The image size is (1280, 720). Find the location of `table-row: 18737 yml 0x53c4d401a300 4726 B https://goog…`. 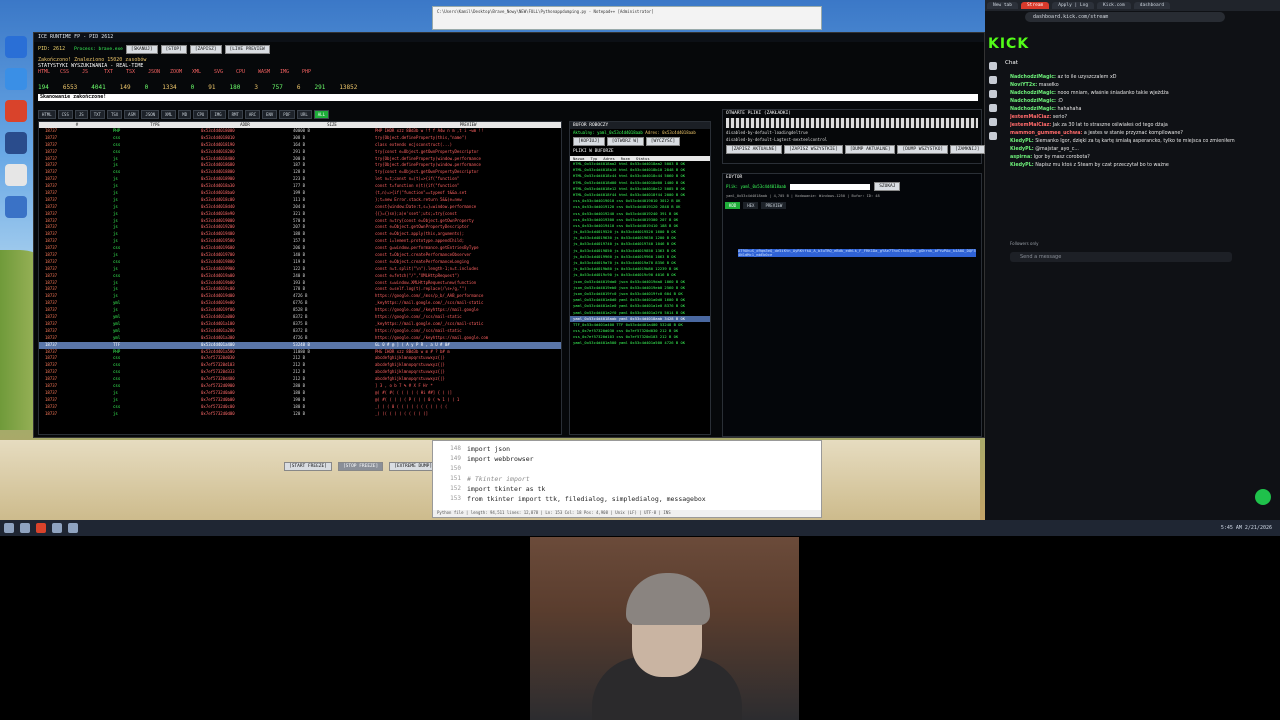

table-row: 18737 yml 0x53c4d401a300 4726 B https://goog… is located at coordinates (300, 338).